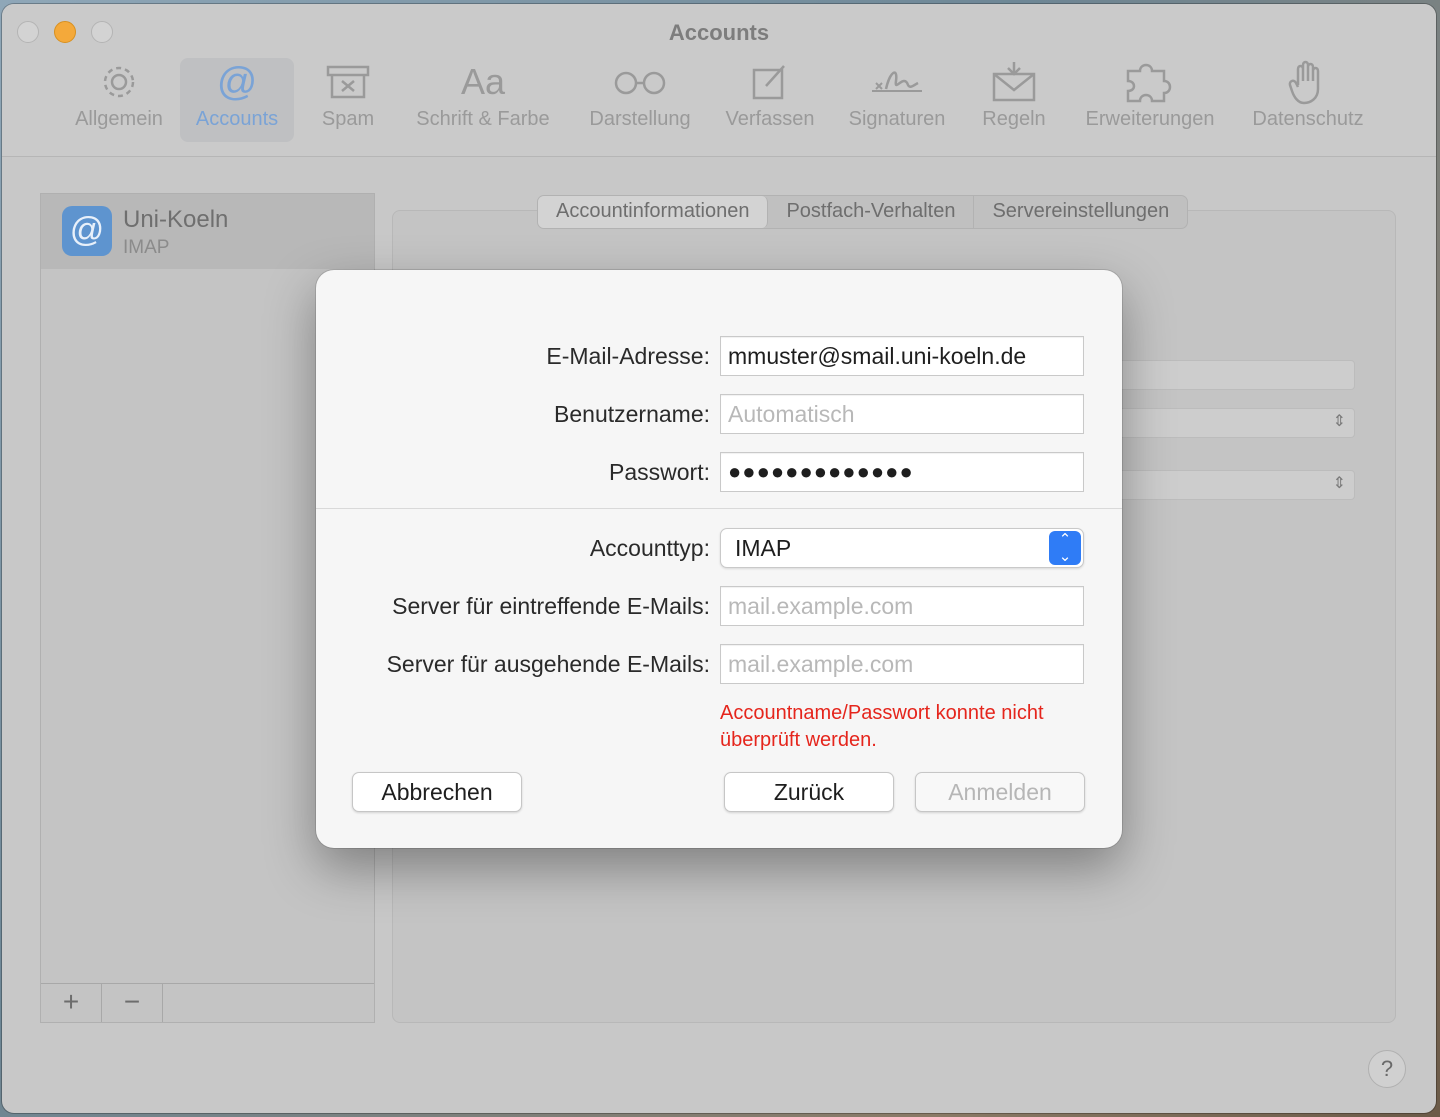 Image resolution: width=1440 pixels, height=1117 pixels. I want to click on toolbar-item-regeln: Regeln, so click(1014, 100).